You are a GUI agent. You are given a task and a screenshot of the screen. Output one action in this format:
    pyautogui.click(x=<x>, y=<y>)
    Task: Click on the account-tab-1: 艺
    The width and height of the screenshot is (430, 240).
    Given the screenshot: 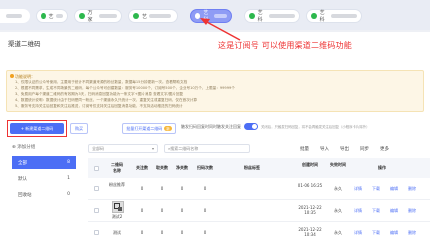 What is the action you would take?
    pyautogui.click(x=52, y=16)
    